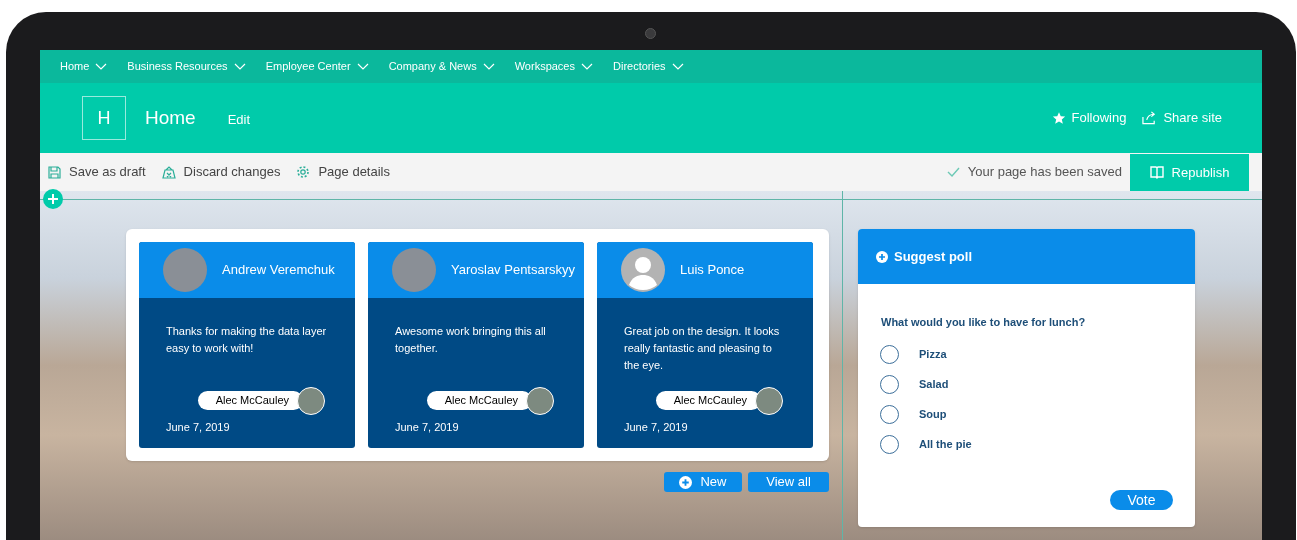 This screenshot has height=540, width=1297. What do you see at coordinates (933, 354) in the screenshot?
I see `poll-option-label: Pizza` at bounding box center [933, 354].